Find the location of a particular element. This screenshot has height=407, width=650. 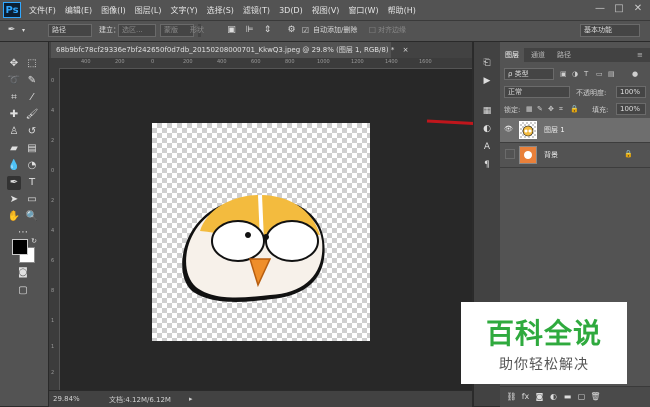

lasso-tool-icon: ➰ is located at coordinates (14, 81).